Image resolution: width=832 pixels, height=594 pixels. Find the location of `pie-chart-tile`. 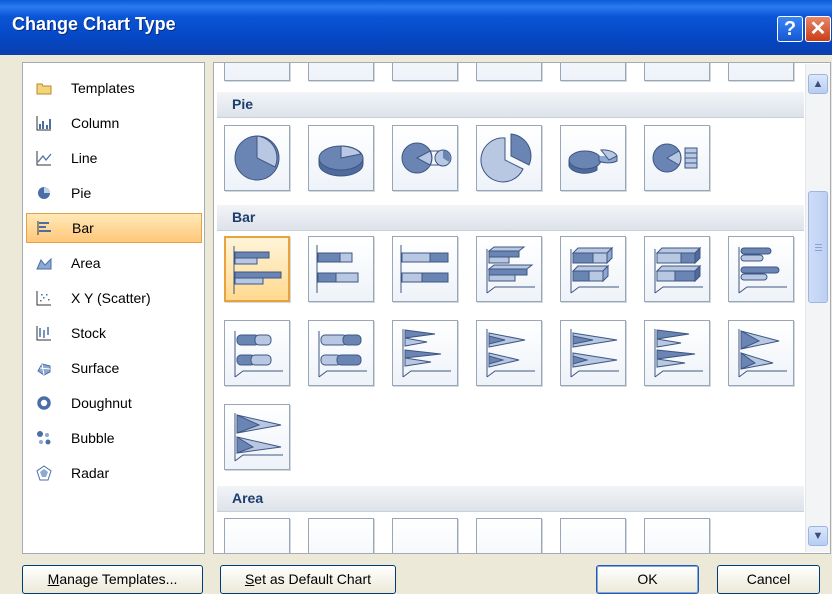

pie-chart-tile is located at coordinates (257, 158).